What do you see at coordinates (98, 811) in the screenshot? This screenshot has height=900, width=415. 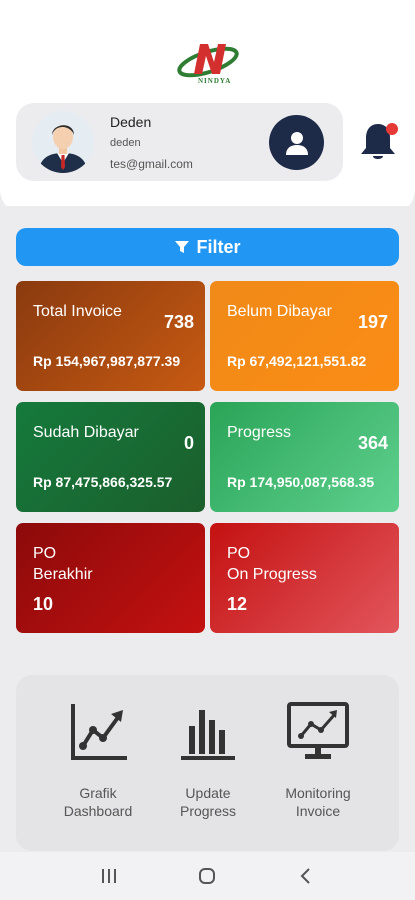 I see `menu-label-line2: Dashboard` at bounding box center [98, 811].